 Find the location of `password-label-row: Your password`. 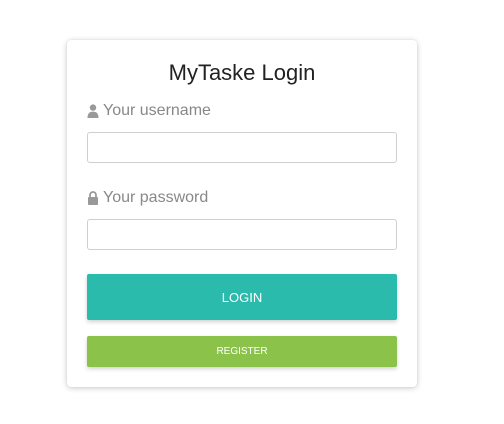

password-label-row: Your password is located at coordinates (147, 198).